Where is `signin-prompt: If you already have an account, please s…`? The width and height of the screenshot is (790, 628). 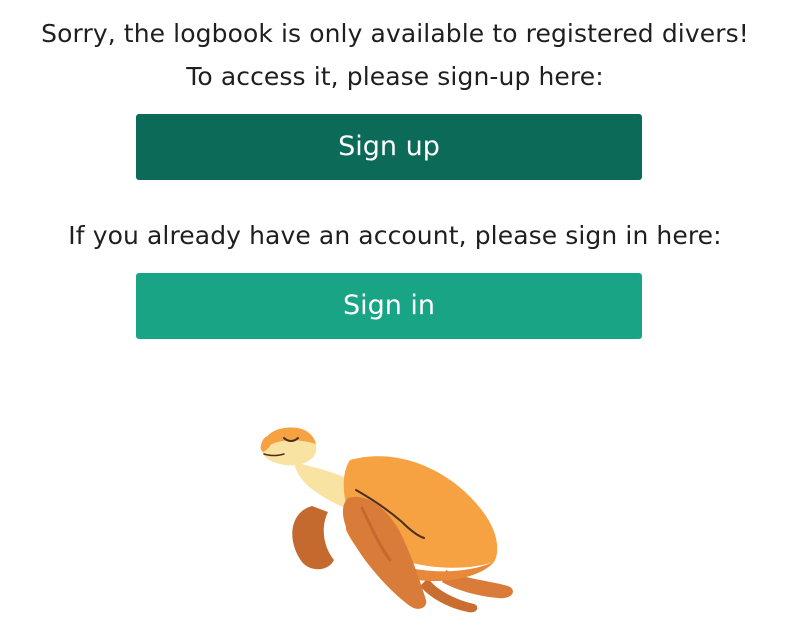
signin-prompt: If you already have an account, please s… is located at coordinates (395, 235).